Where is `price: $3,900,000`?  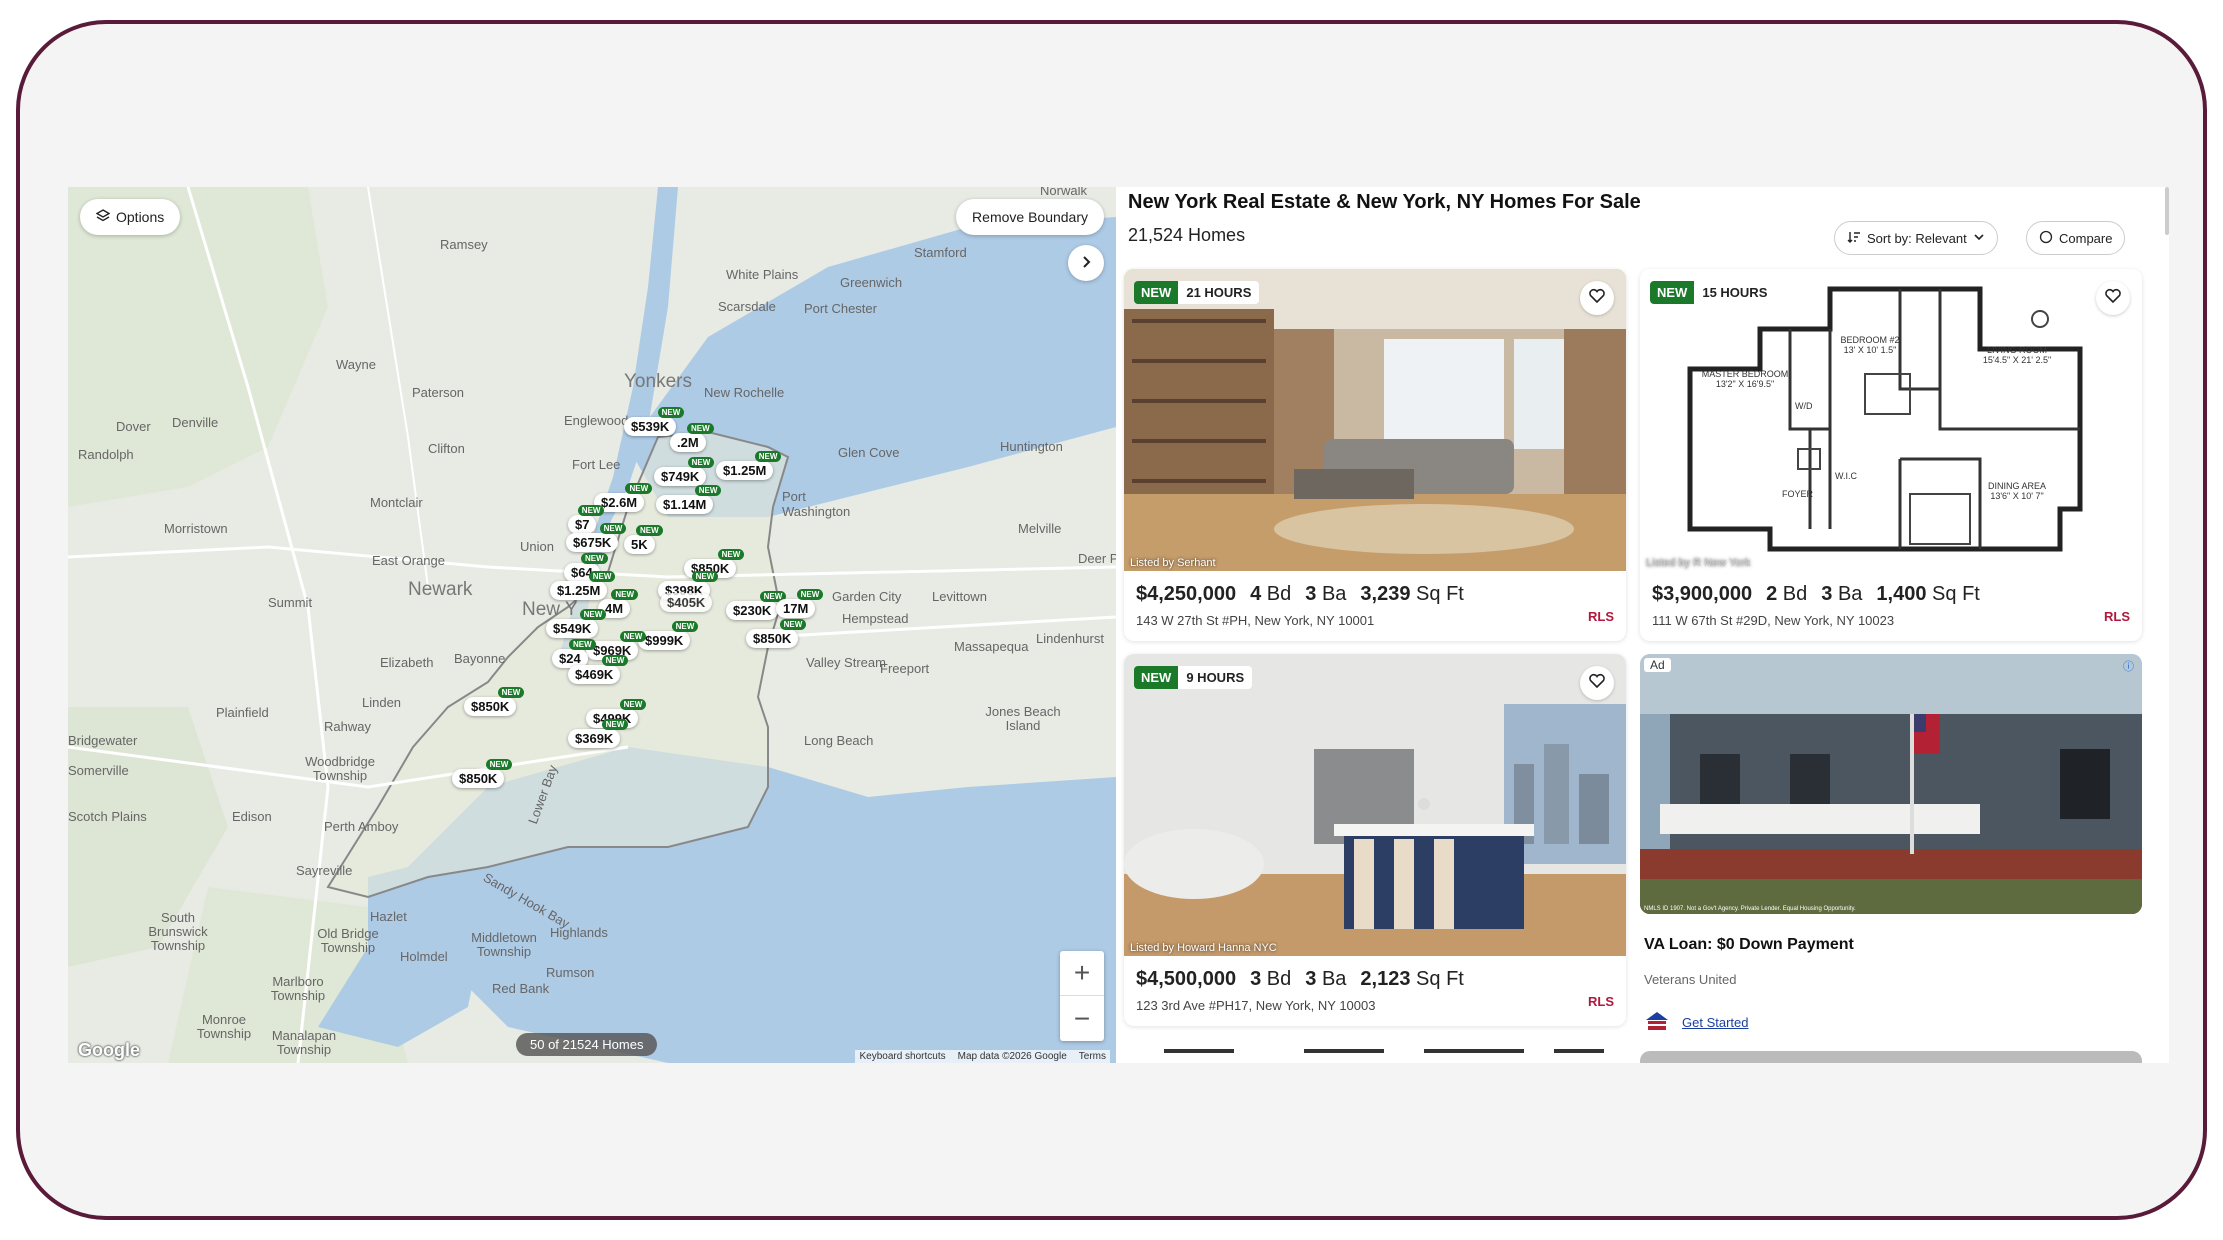 price: $3,900,000 is located at coordinates (1702, 594).